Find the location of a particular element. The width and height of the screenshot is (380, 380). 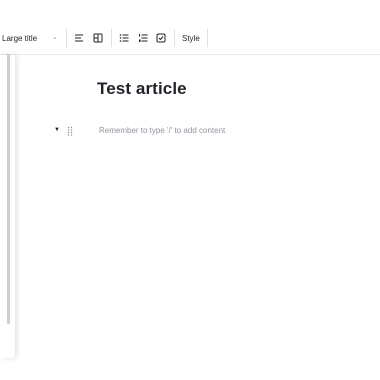

text-style-select: Large title ⌄ is located at coordinates (29, 38).